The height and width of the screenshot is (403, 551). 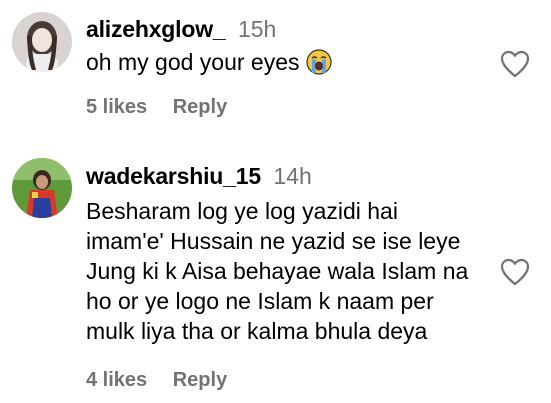 What do you see at coordinates (156, 107) in the screenshot?
I see `comment-meta: 5 likes Reply` at bounding box center [156, 107].